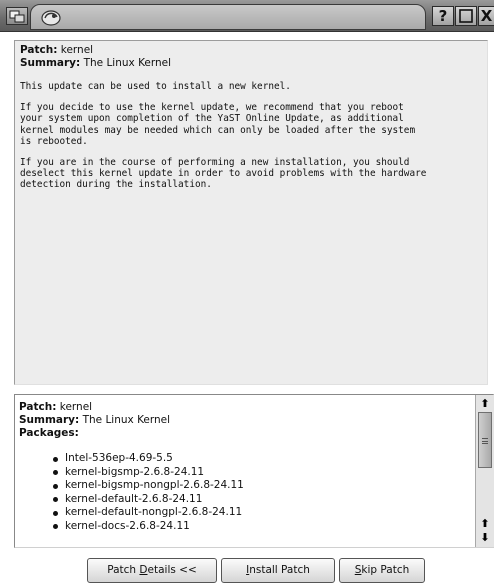 Image resolution: width=494 pixels, height=588 pixels. Describe the element at coordinates (262, 459) in the screenshot. I see `package-item: Intel-536ep-4.69-5.5` at that location.